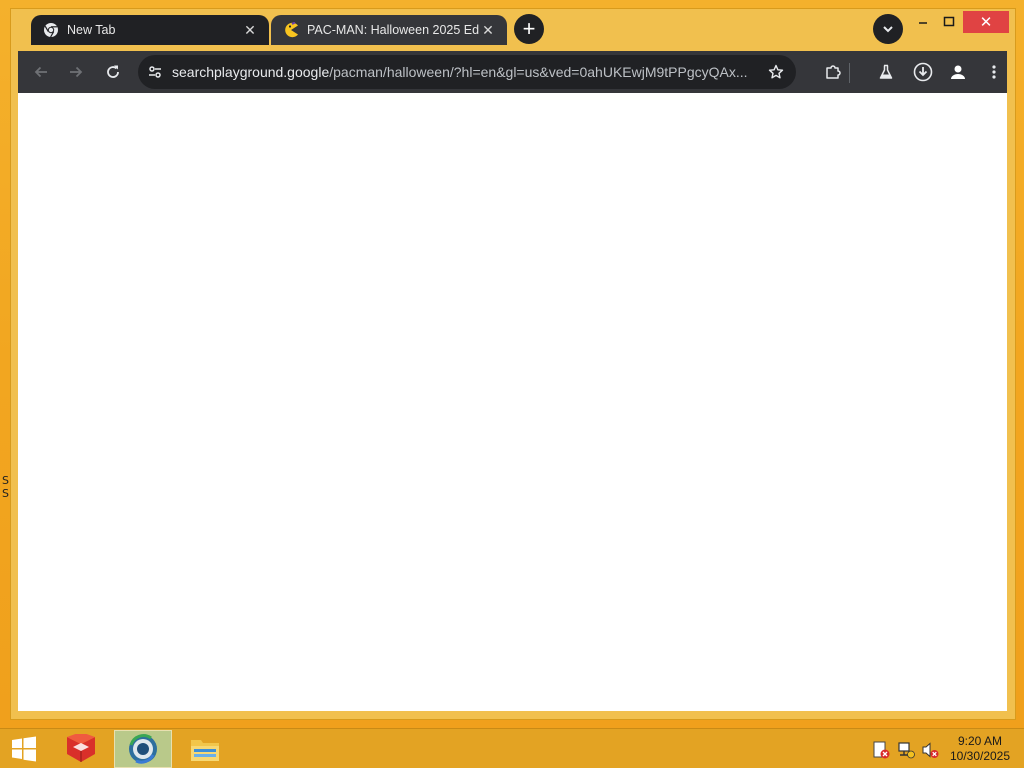 Image resolution: width=1024 pixels, height=768 pixels. What do you see at coordinates (906, 750) in the screenshot?
I see `network-icon` at bounding box center [906, 750].